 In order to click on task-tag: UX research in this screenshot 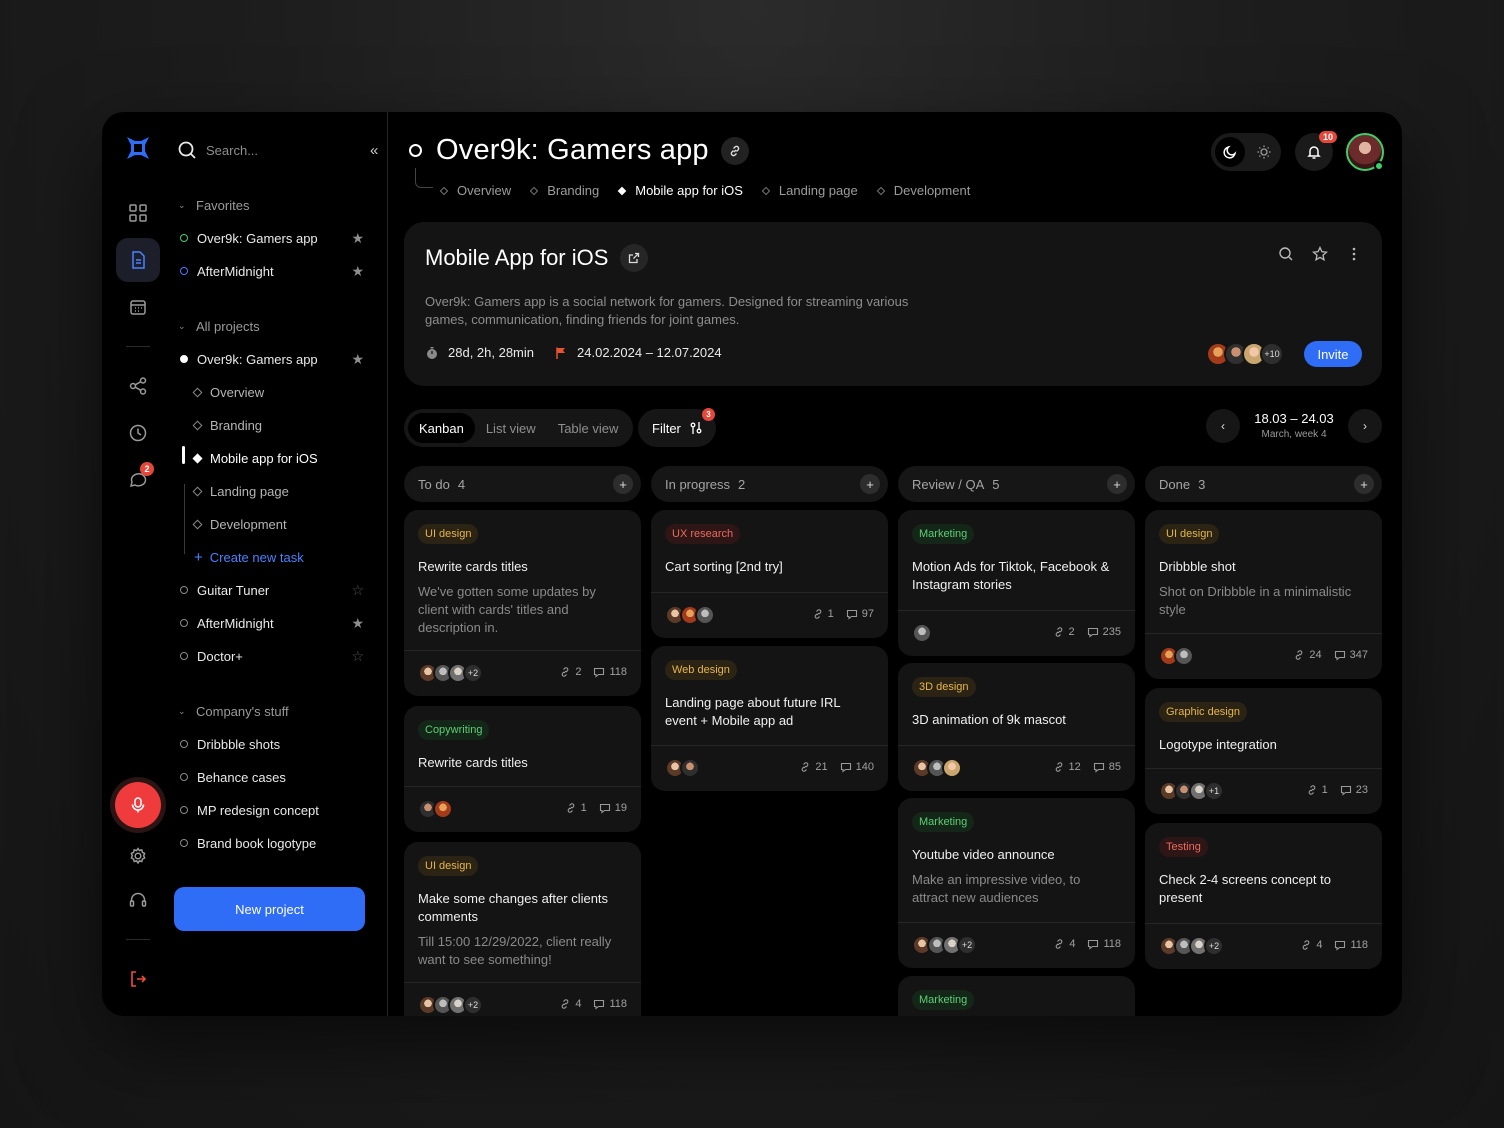, I will do `click(703, 534)`.